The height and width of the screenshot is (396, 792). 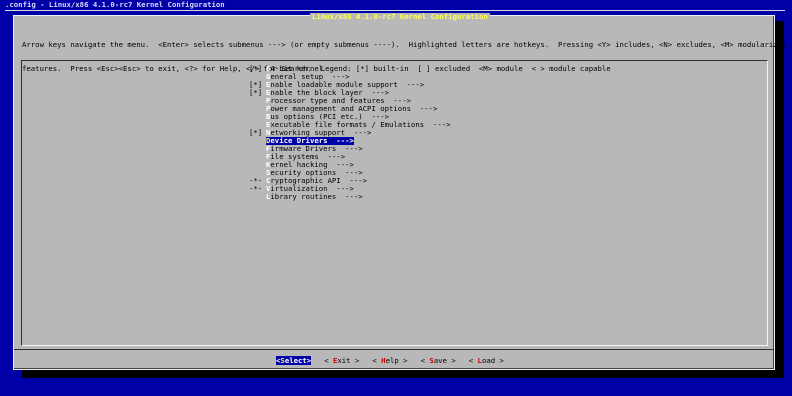 I want to click on title-rule, so click(x=395, y=10).